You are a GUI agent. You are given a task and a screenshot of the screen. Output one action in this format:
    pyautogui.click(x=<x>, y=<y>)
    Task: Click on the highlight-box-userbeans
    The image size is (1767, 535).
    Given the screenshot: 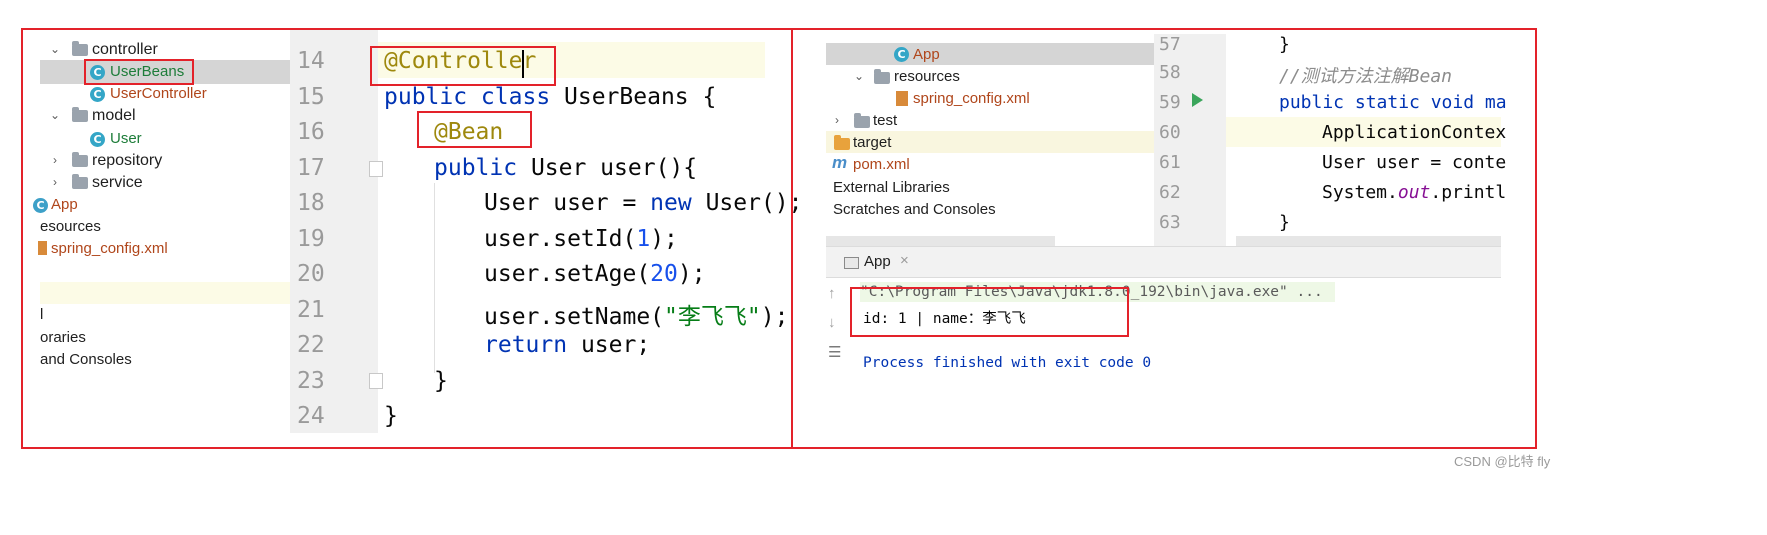 What is the action you would take?
    pyautogui.click(x=139, y=72)
    